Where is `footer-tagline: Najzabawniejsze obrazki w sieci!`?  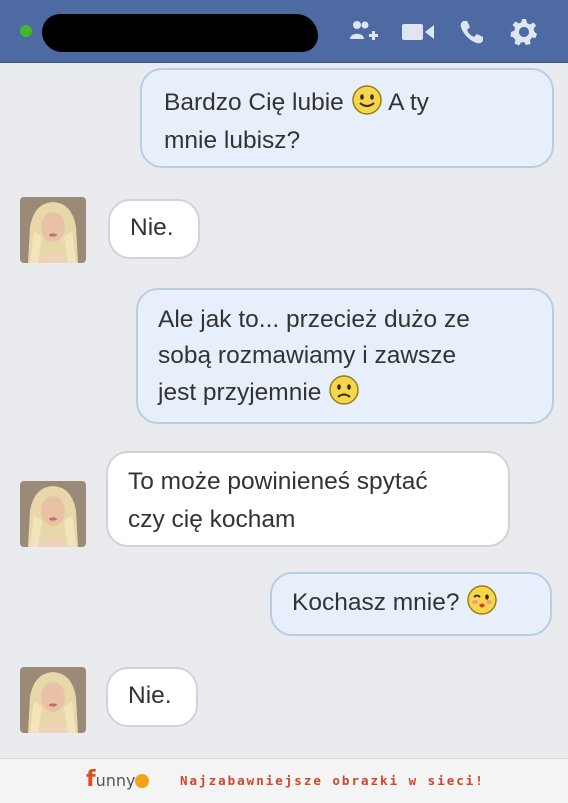
footer-tagline: Najzabawniejsze obrazki w sieci! is located at coordinates (332, 780).